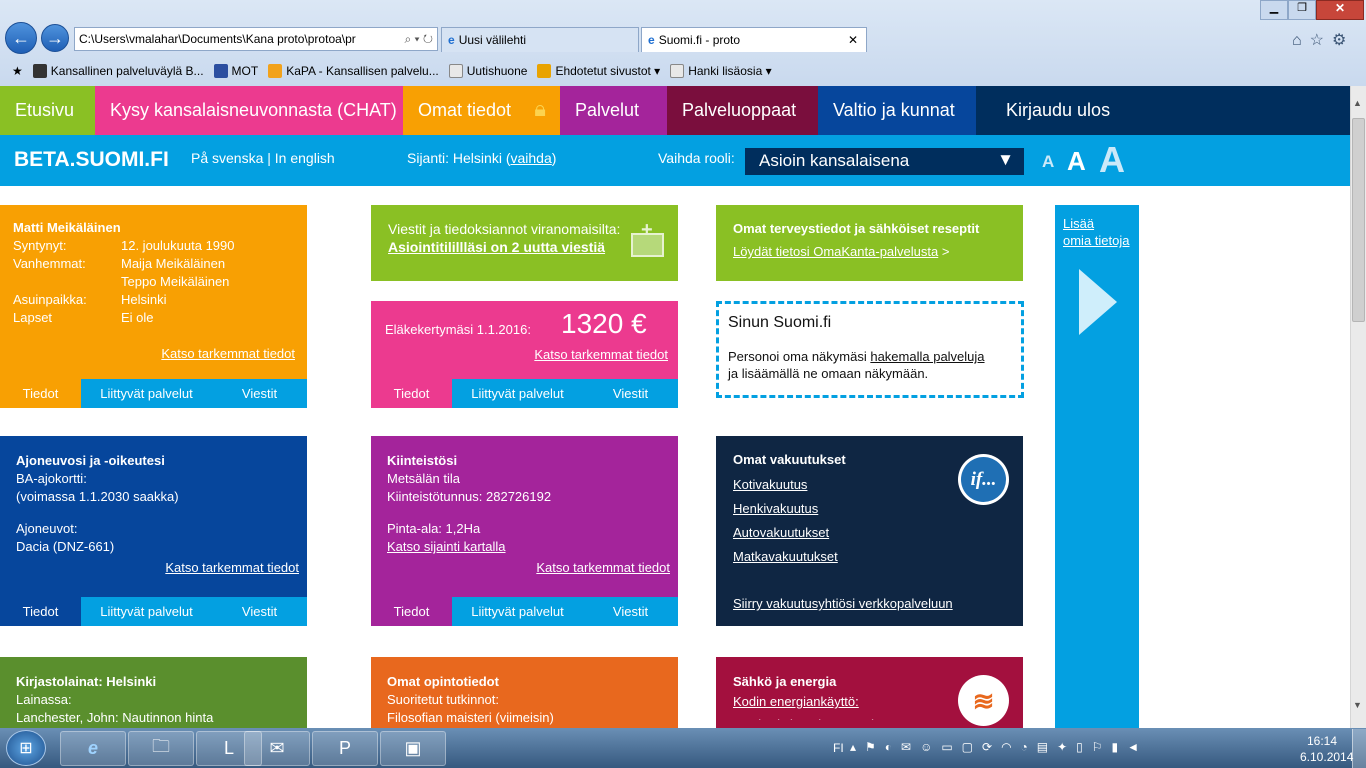  I want to click on insurance-link: Autovakuutukset, so click(878, 533).